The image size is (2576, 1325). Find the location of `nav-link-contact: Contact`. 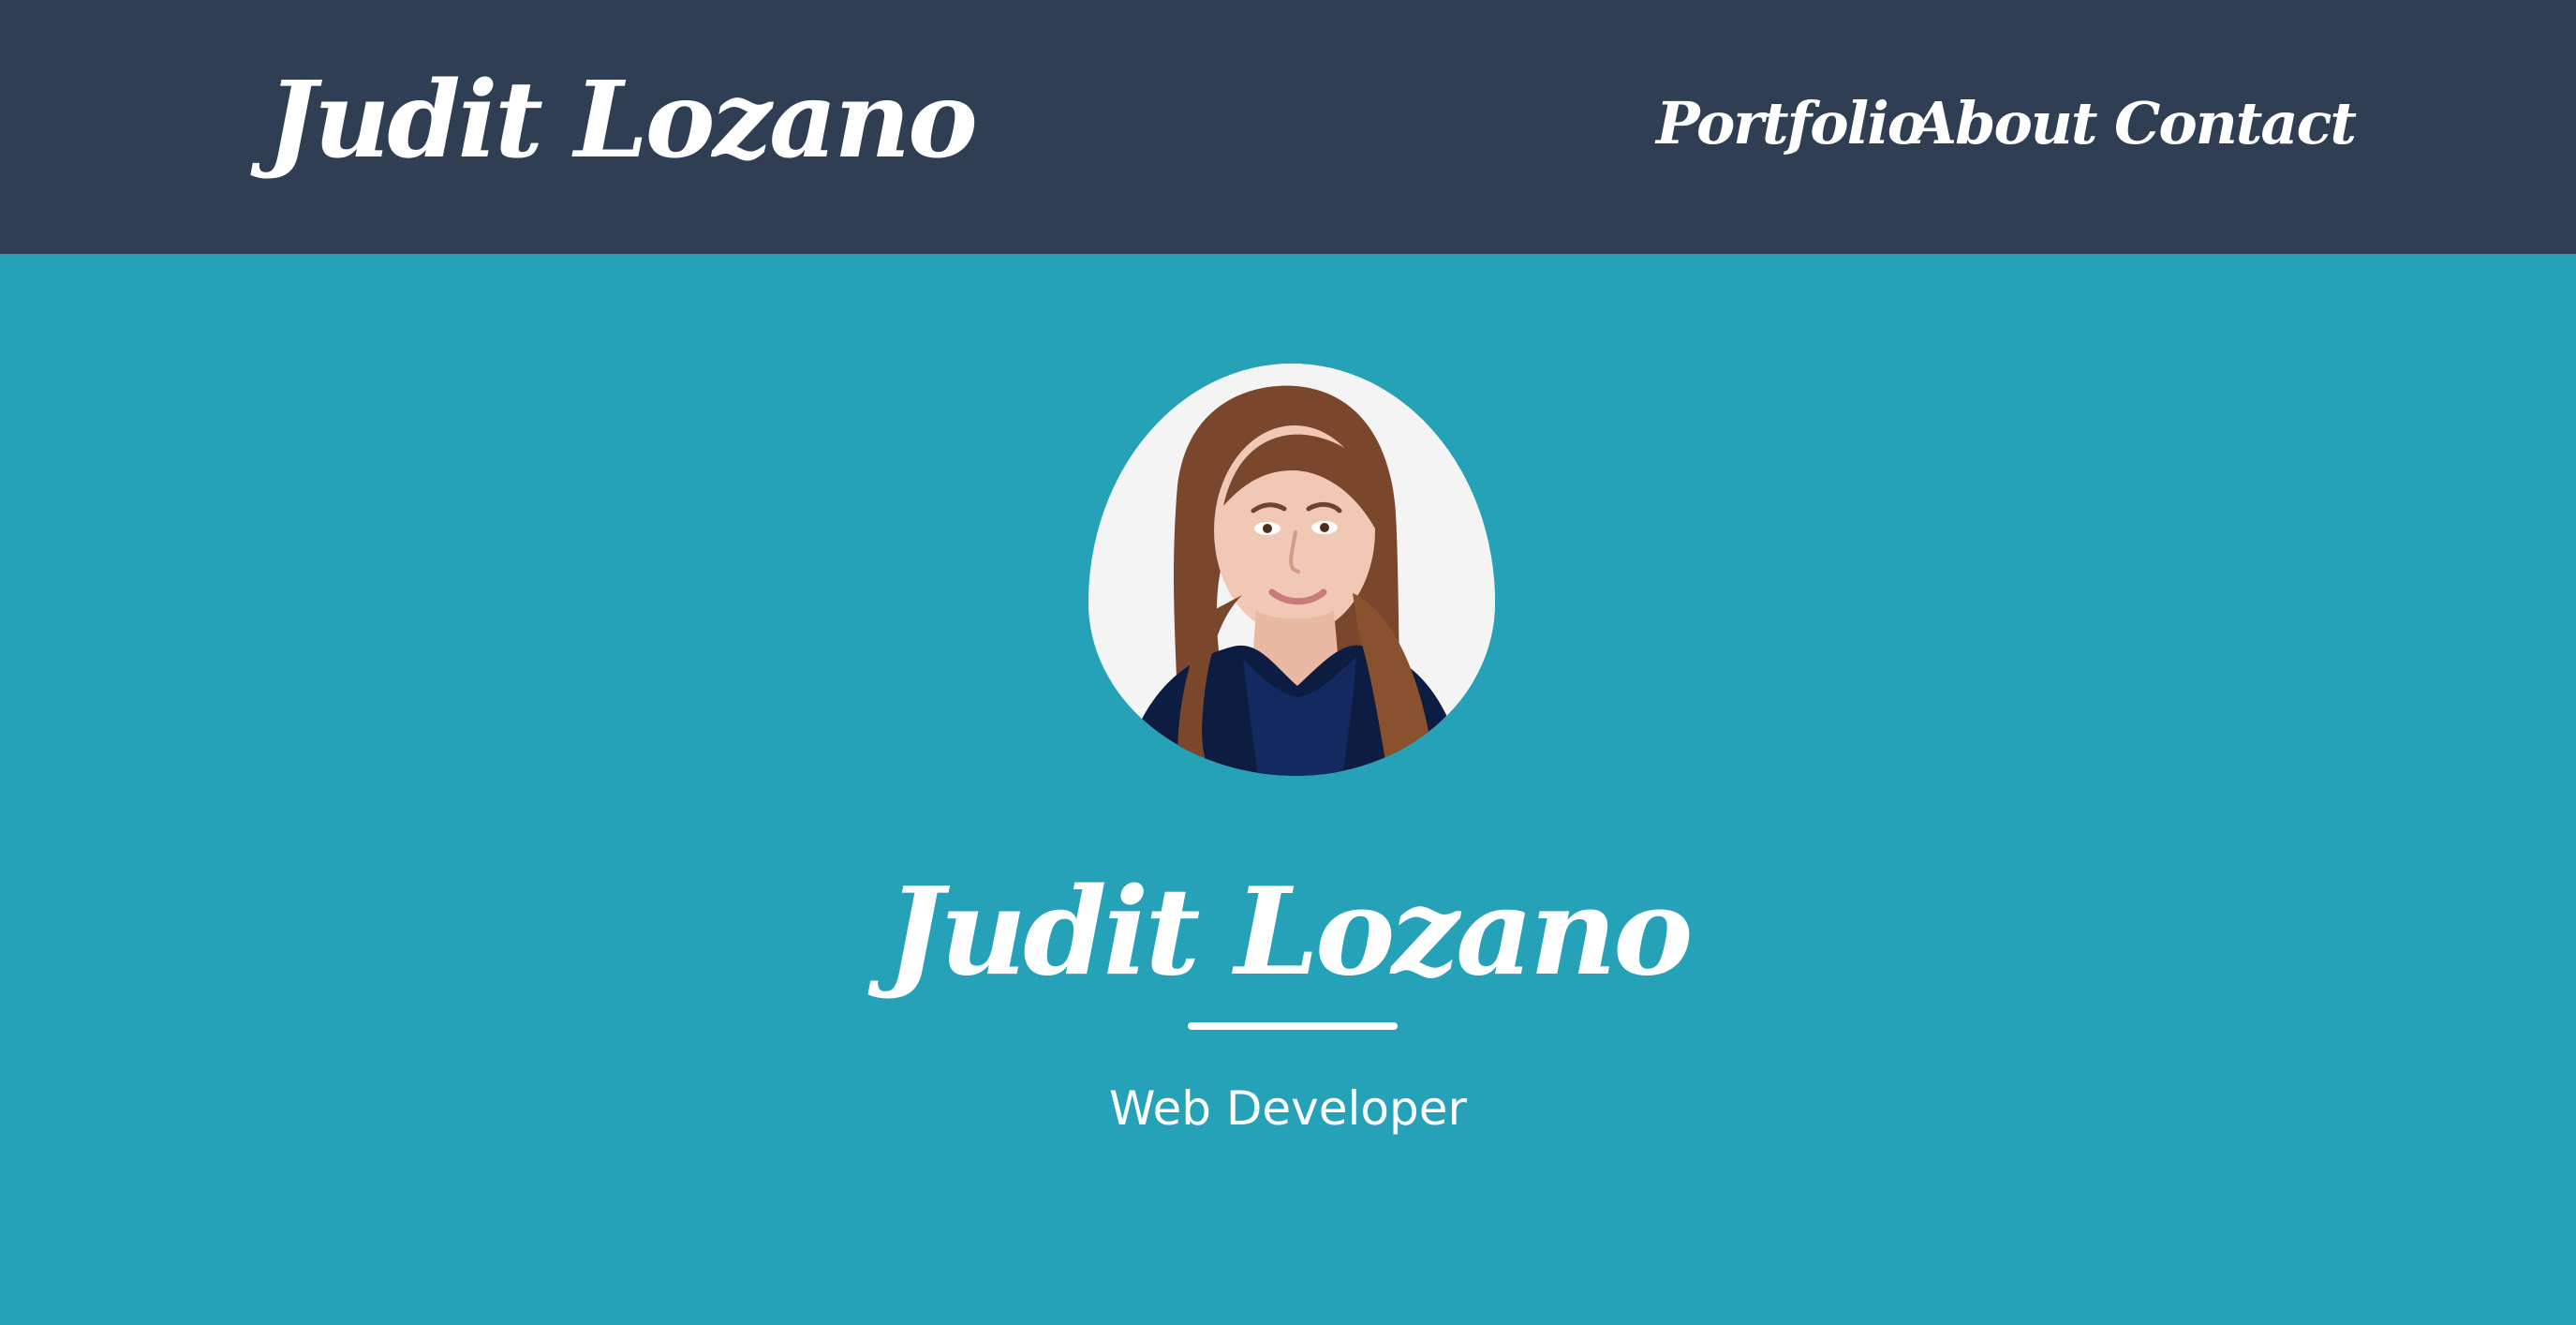

nav-link-contact: Contact is located at coordinates (2235, 123).